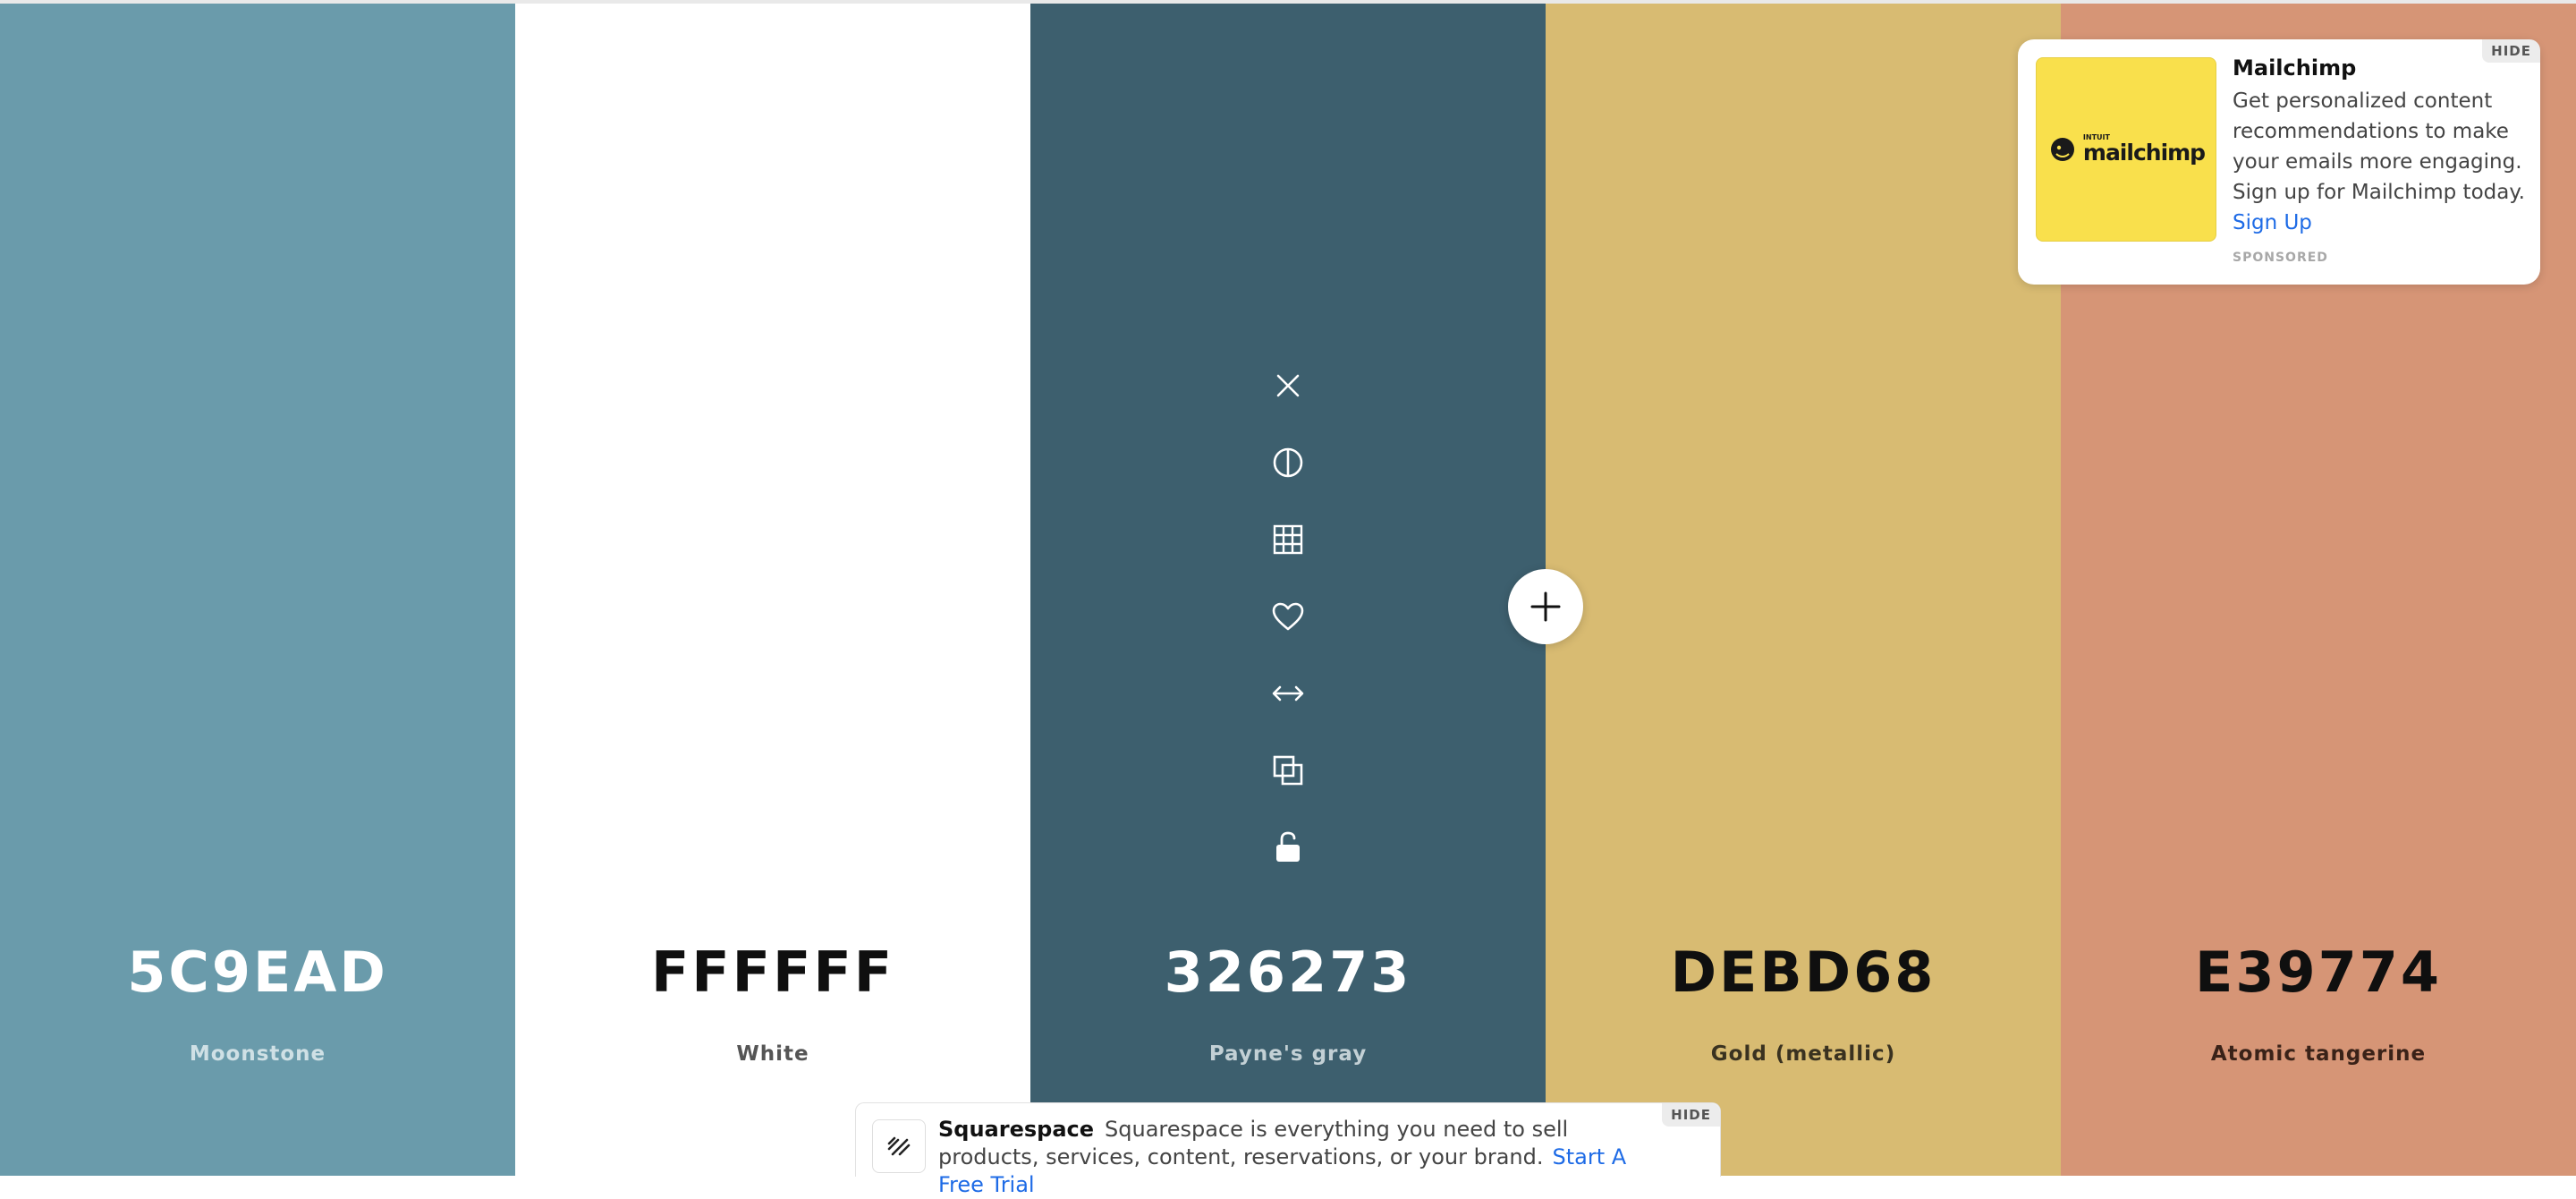 This screenshot has height=1199, width=2576. What do you see at coordinates (2144, 153) in the screenshot?
I see `logo-word: mailchimp` at bounding box center [2144, 153].